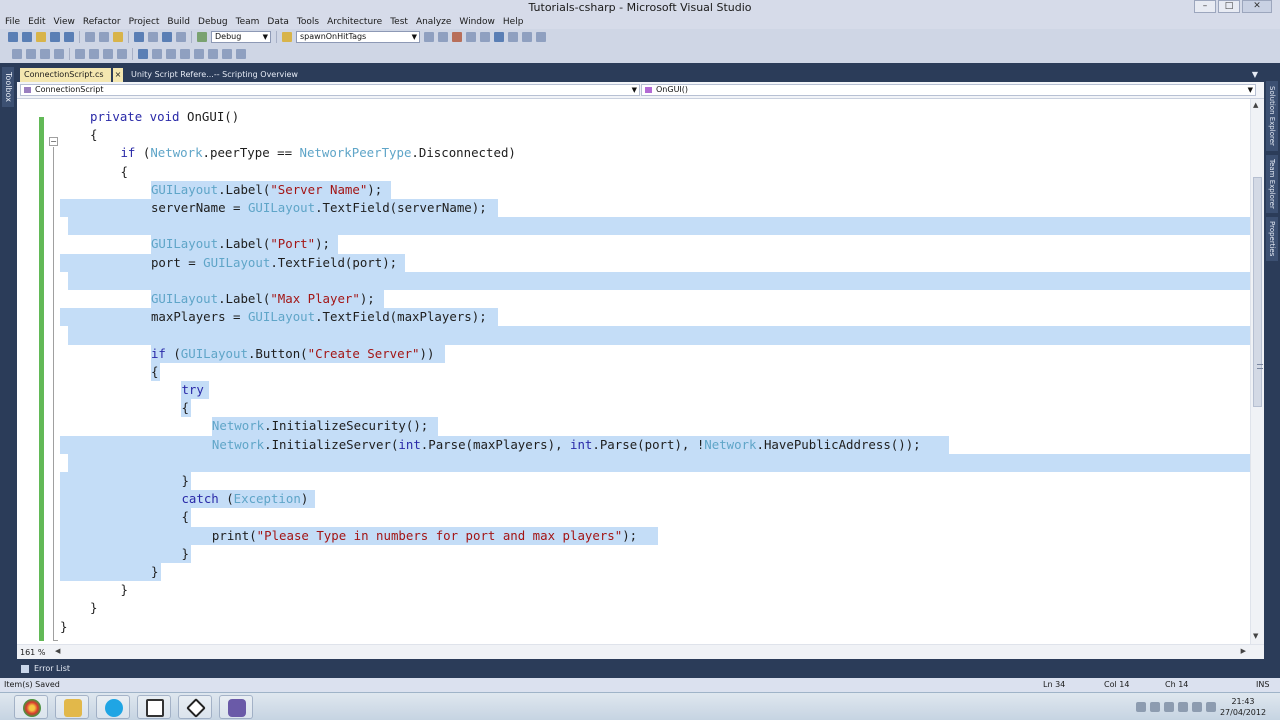  Describe the element at coordinates (948, 90) in the screenshot. I see `member-dropdown: OnGUI() ▼` at that location.